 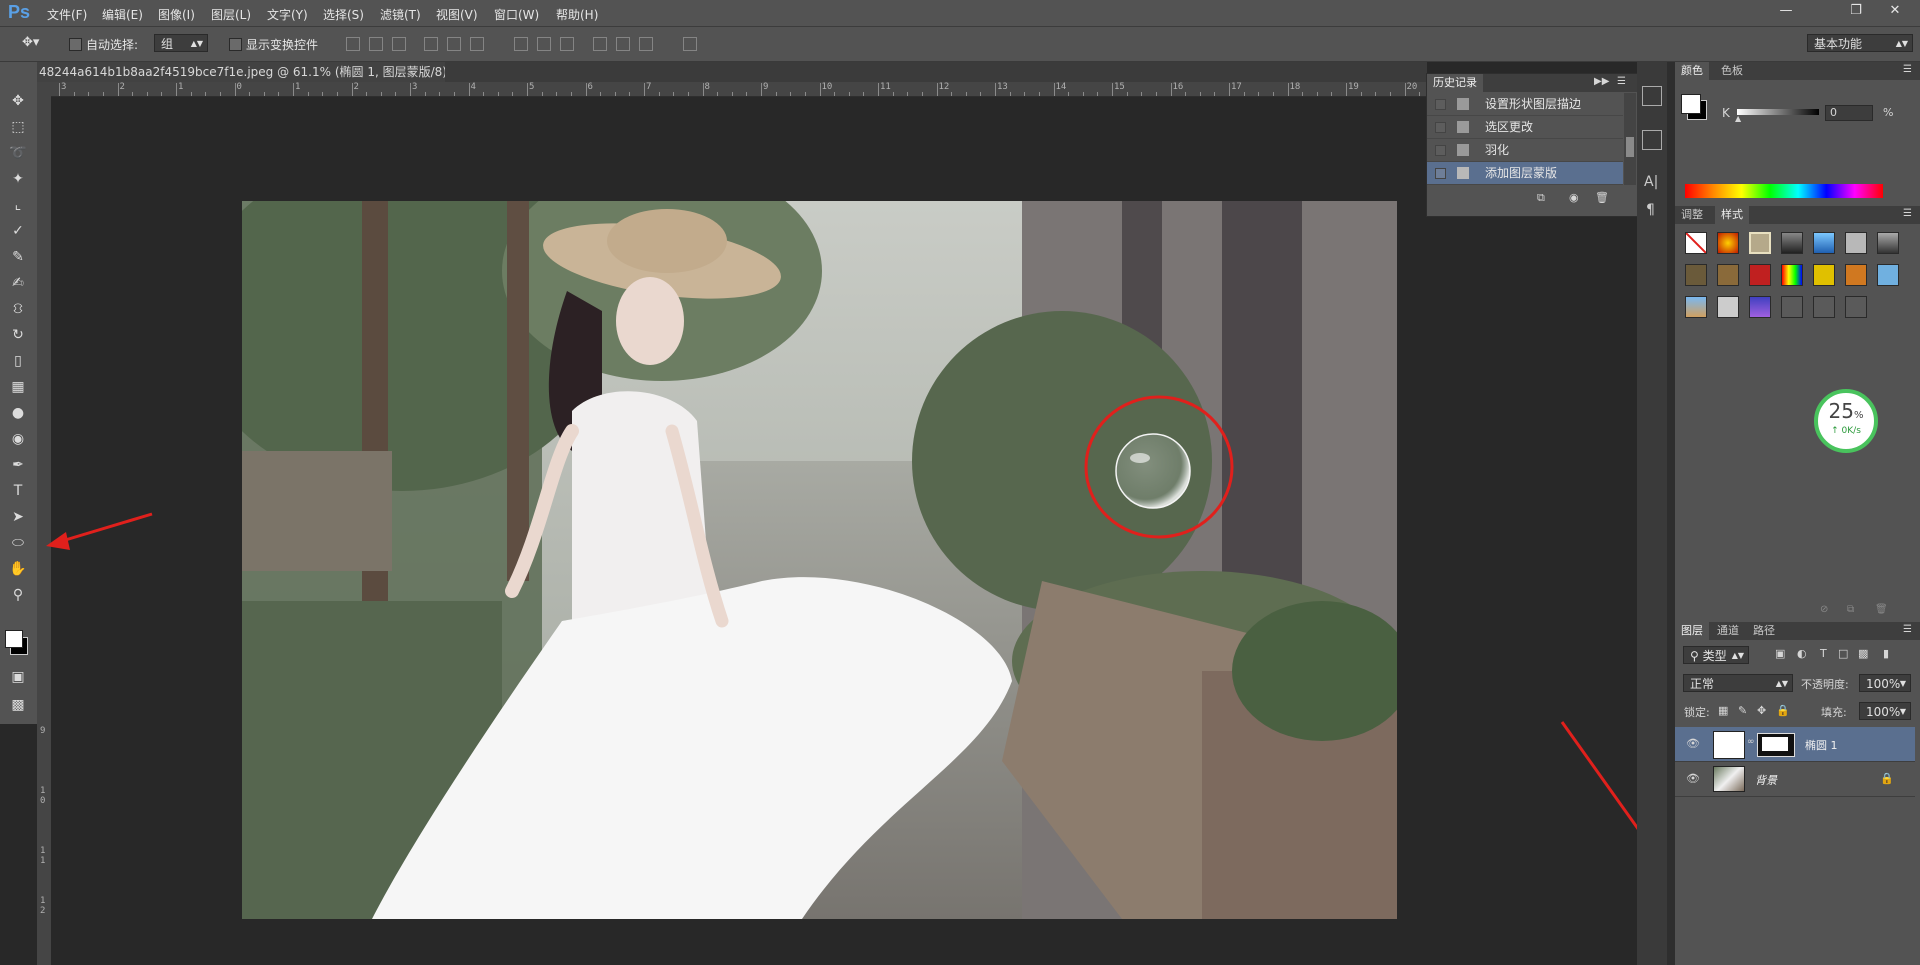 I want to click on blend-mode-value: 正常, so click(x=1702, y=684).